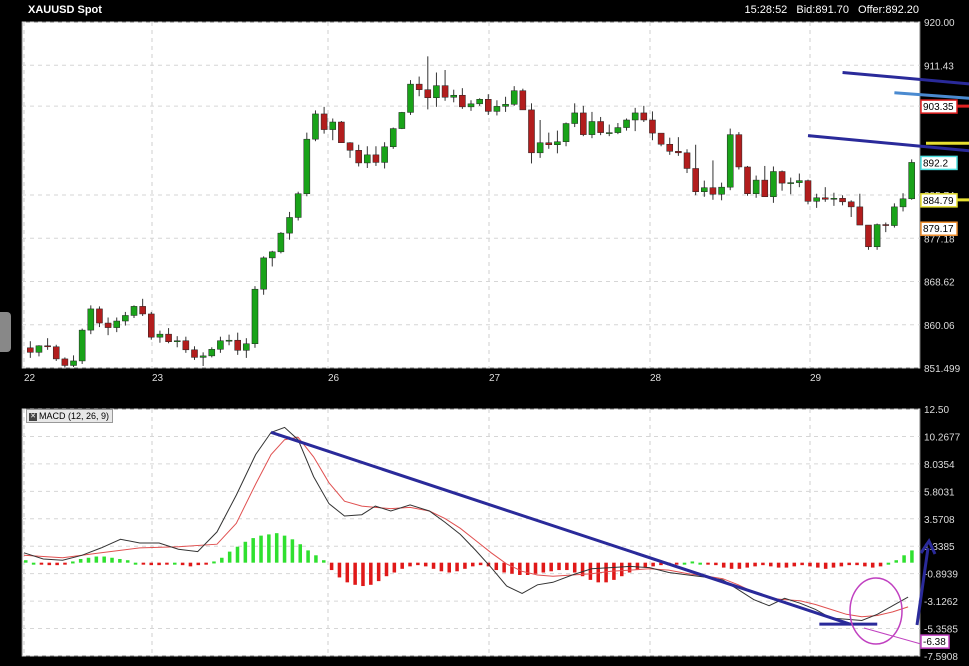  I want to click on macd-title: MACD (12, 26, 9), so click(74, 416).